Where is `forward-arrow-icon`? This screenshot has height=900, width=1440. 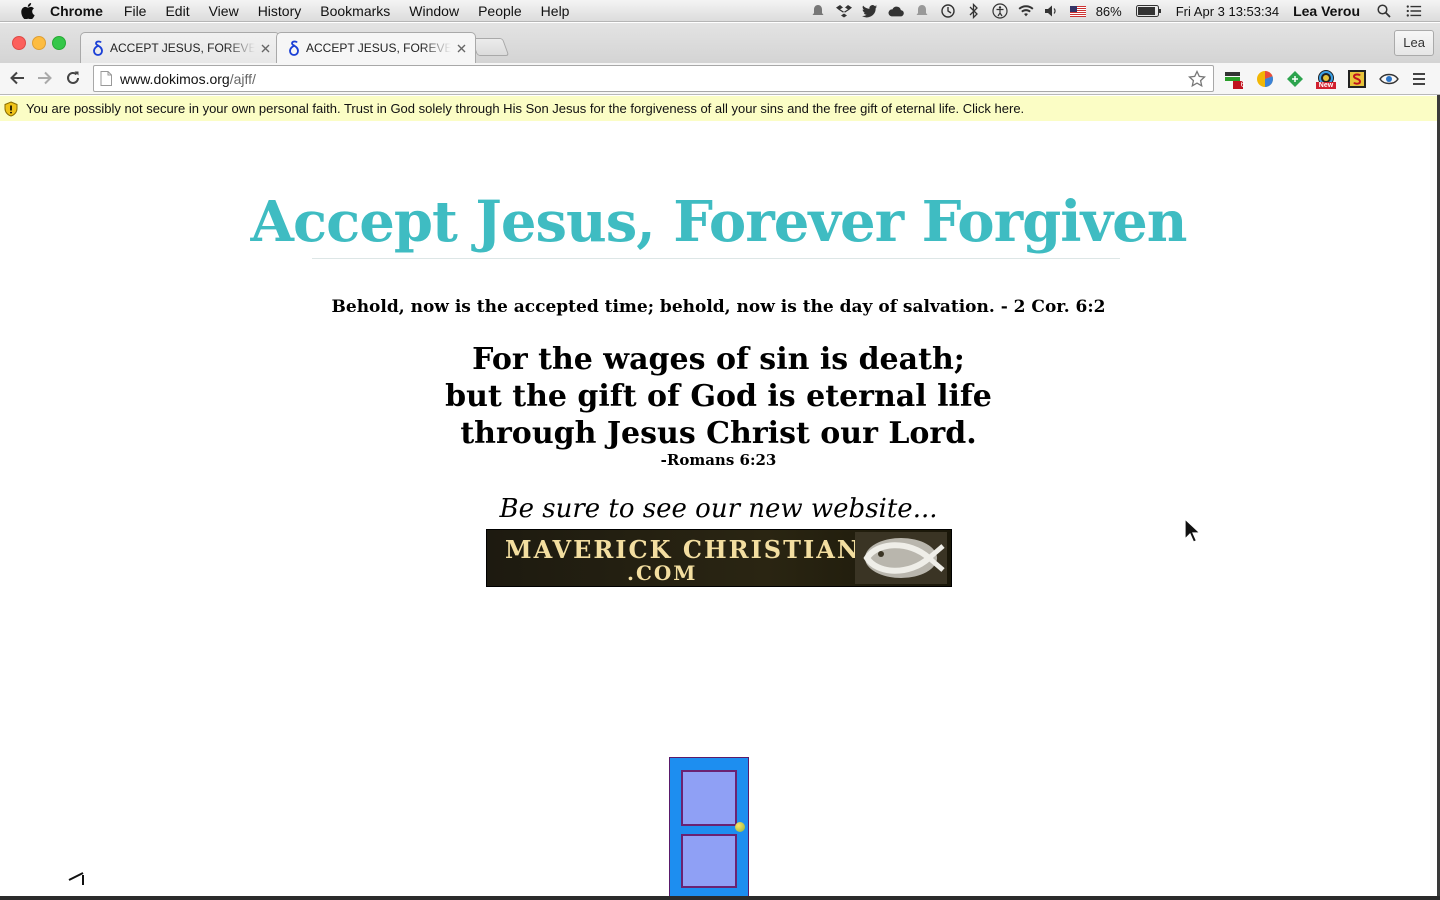 forward-arrow-icon is located at coordinates (45, 78).